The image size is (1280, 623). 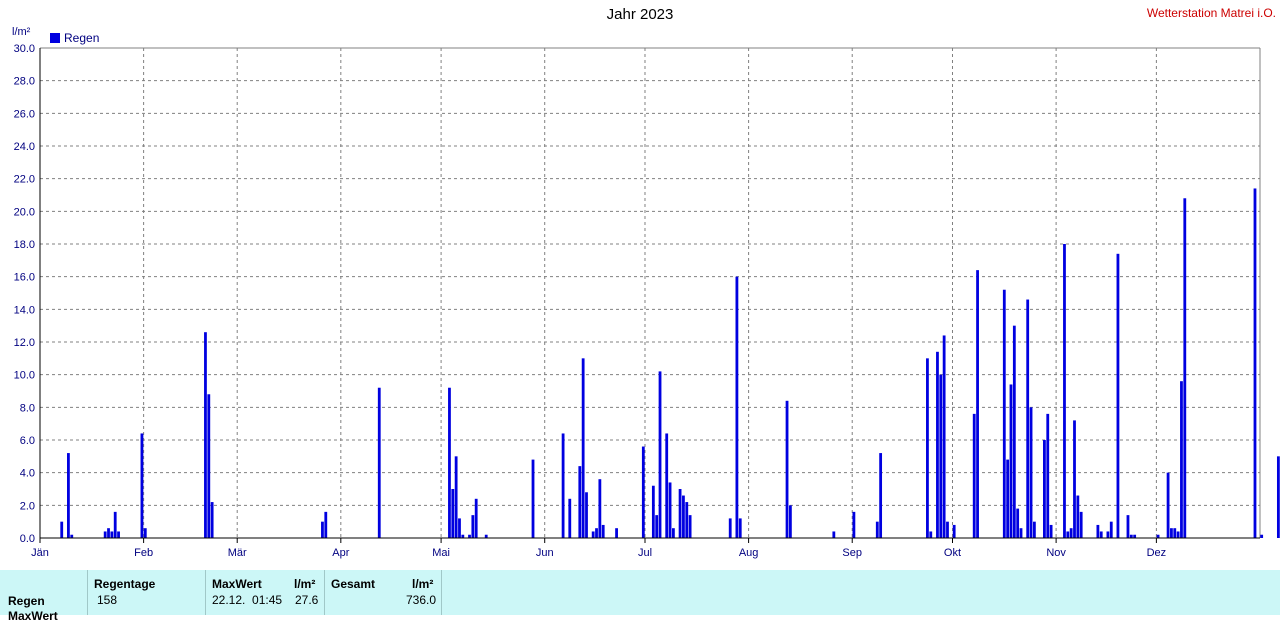 I want to click on x-tick-label: Dez, so click(x=1157, y=553).